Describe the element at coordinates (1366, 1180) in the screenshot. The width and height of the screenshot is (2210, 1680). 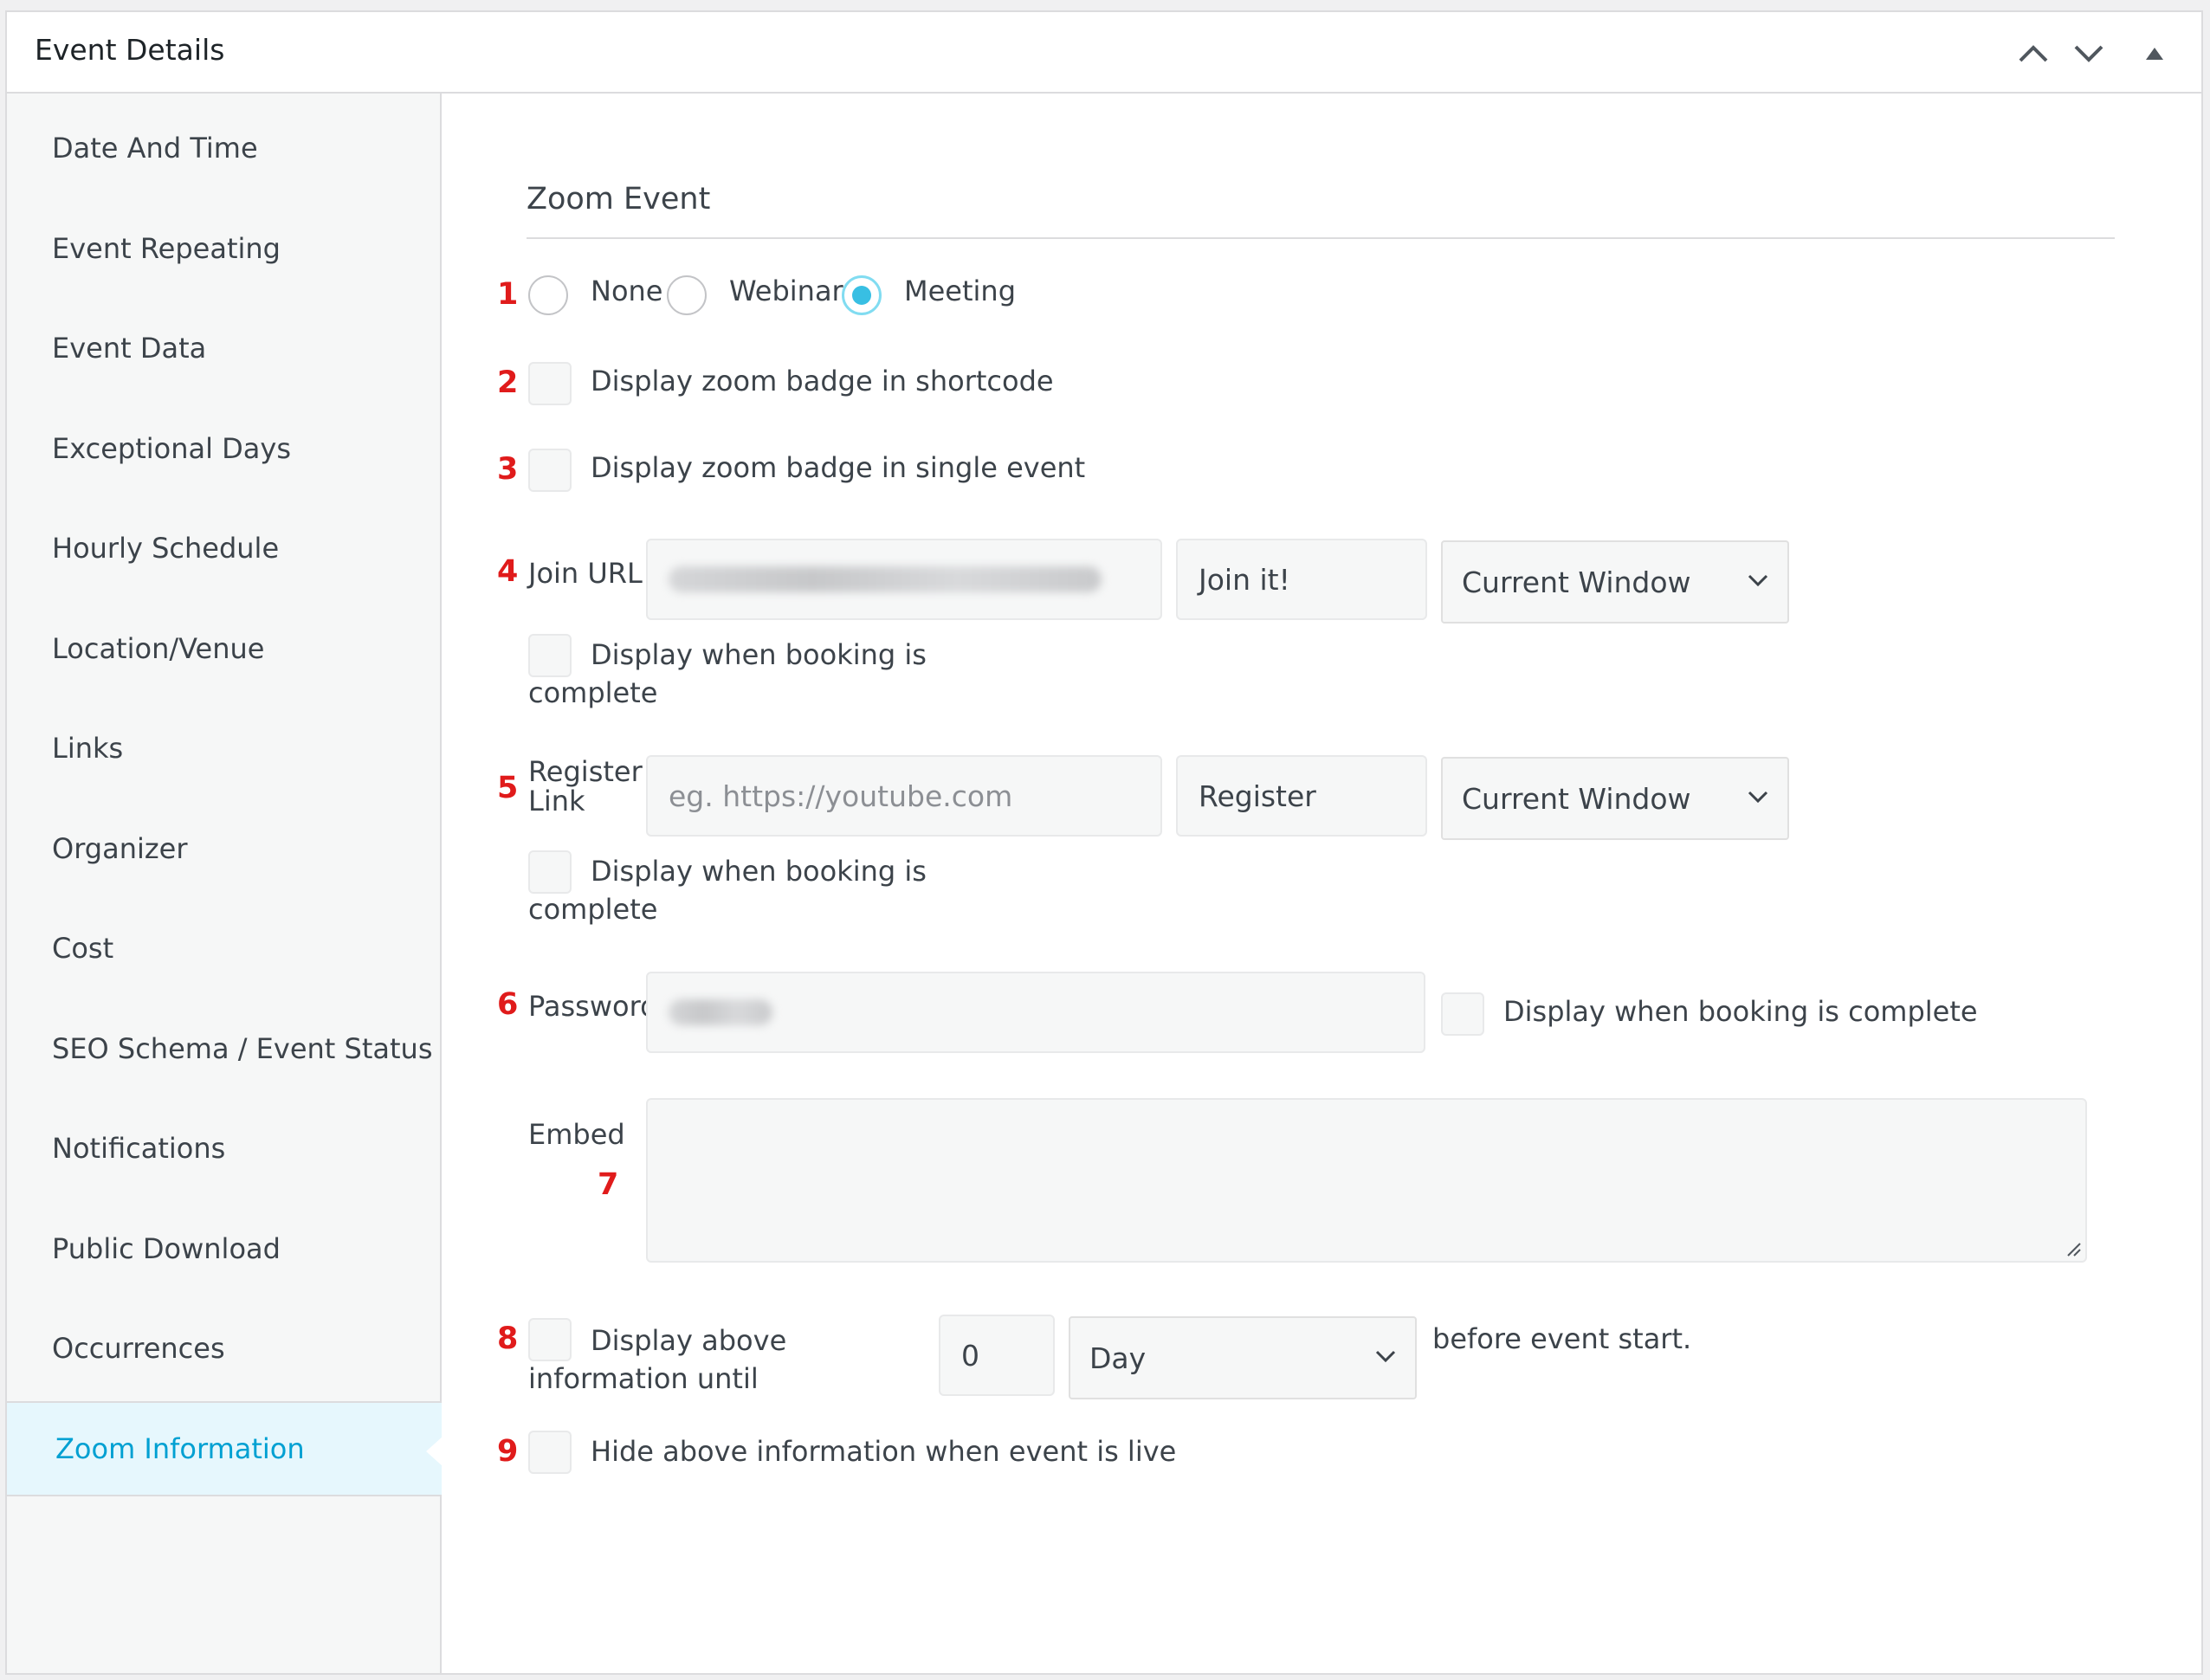
I see `embed-textarea` at that location.